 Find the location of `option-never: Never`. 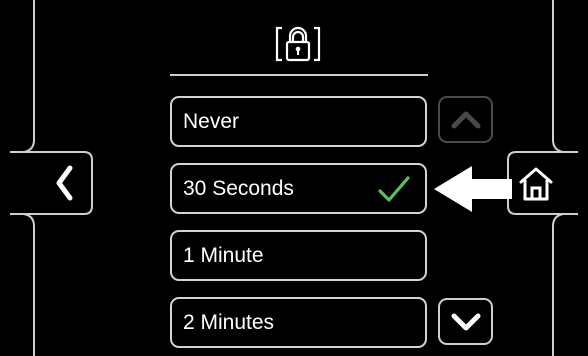

option-never: Never is located at coordinates (298, 121).